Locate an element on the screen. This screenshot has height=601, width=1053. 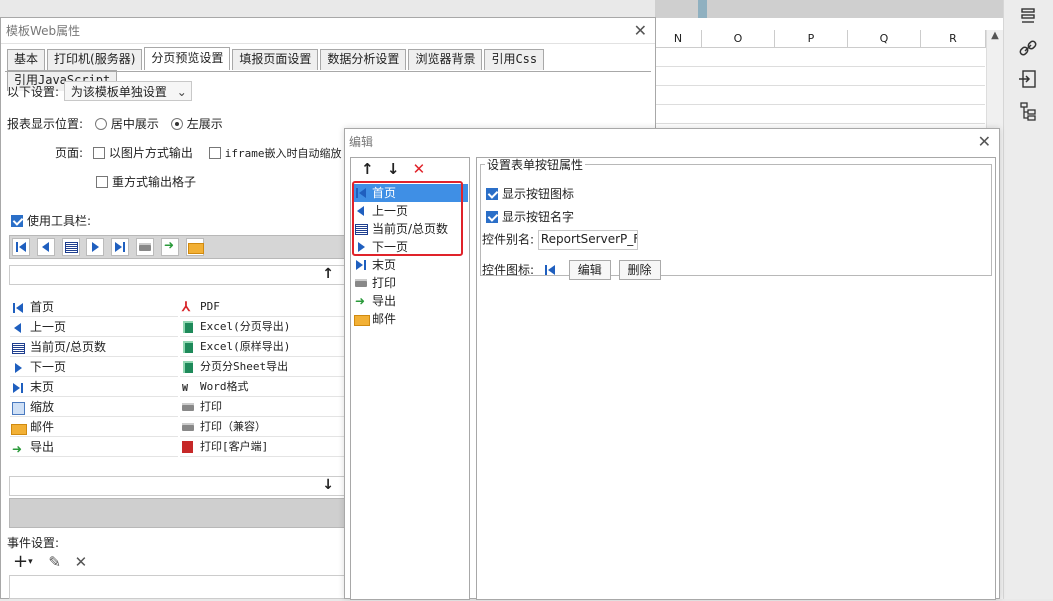
alias-row: 控件别名: ReportServerP_First')} is located at coordinates (560, 240).